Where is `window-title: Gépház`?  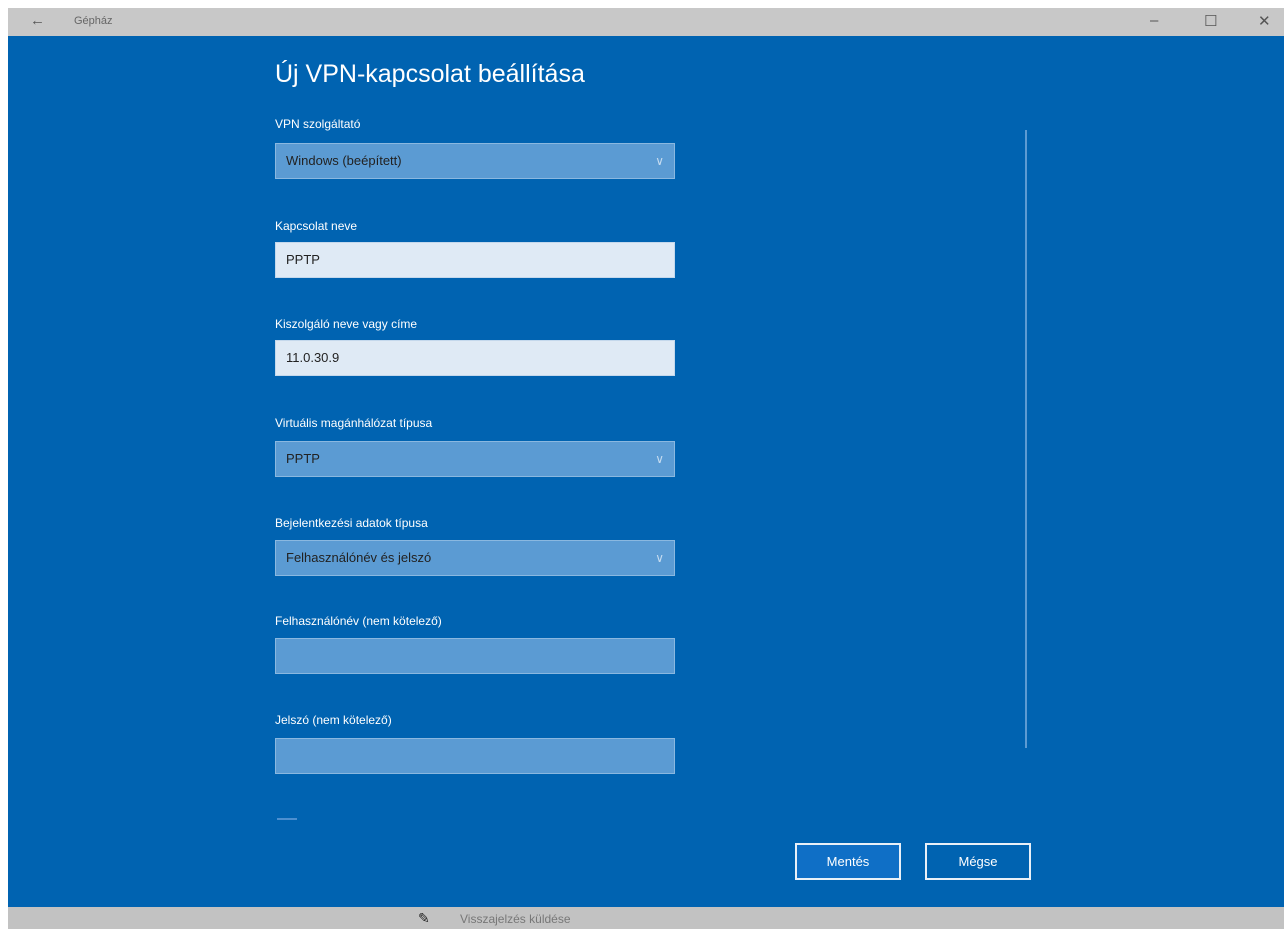 window-title: Gépház is located at coordinates (93, 21).